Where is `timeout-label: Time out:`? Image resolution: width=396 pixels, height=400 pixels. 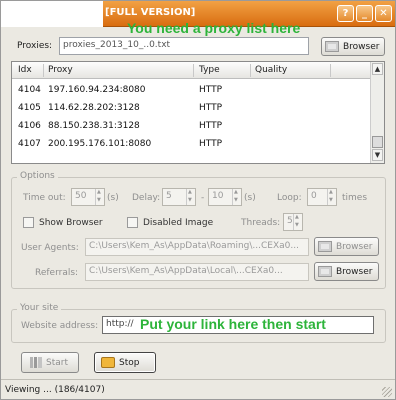
timeout-label: Time out: is located at coordinates (44, 198).